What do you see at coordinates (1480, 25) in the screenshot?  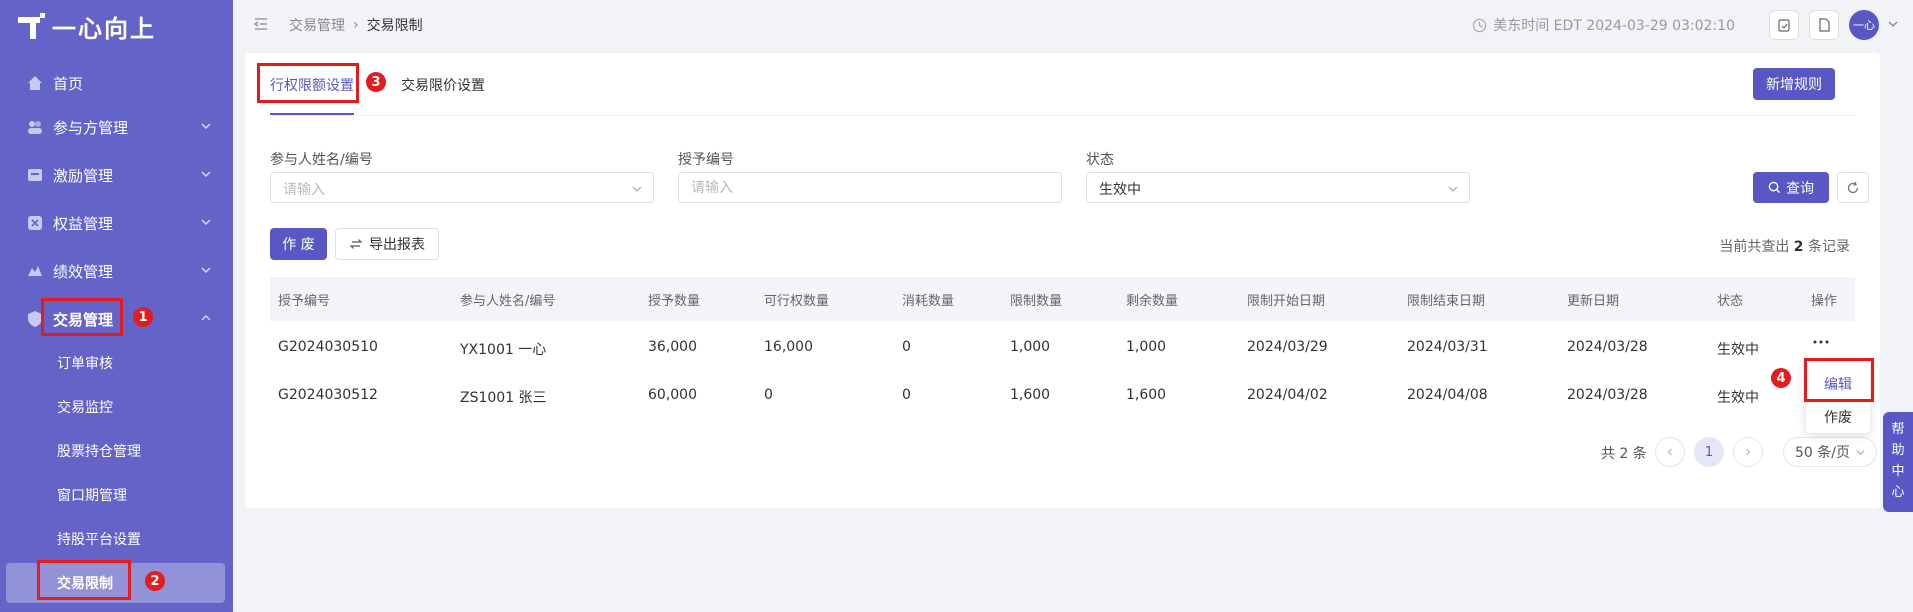 I see `clock-icon` at bounding box center [1480, 25].